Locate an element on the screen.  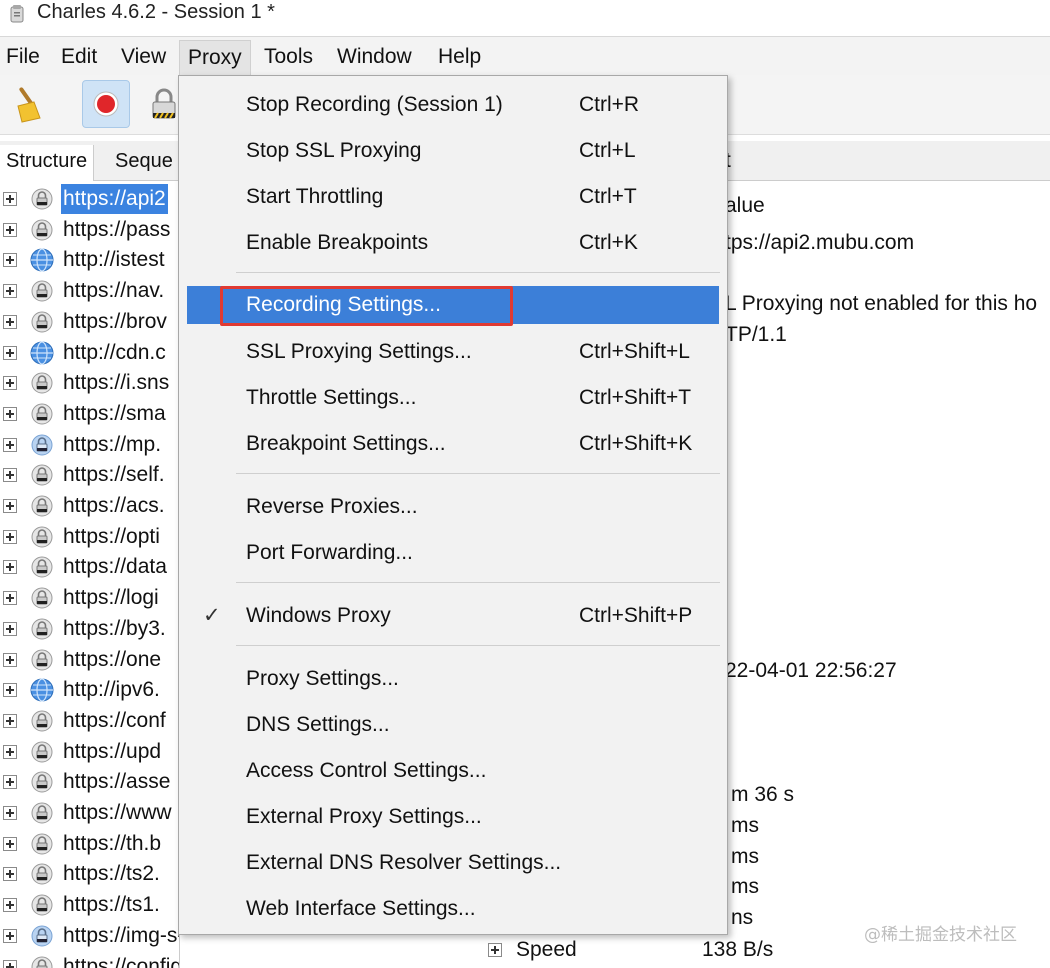
record-icon is located at coordinates (106, 104).